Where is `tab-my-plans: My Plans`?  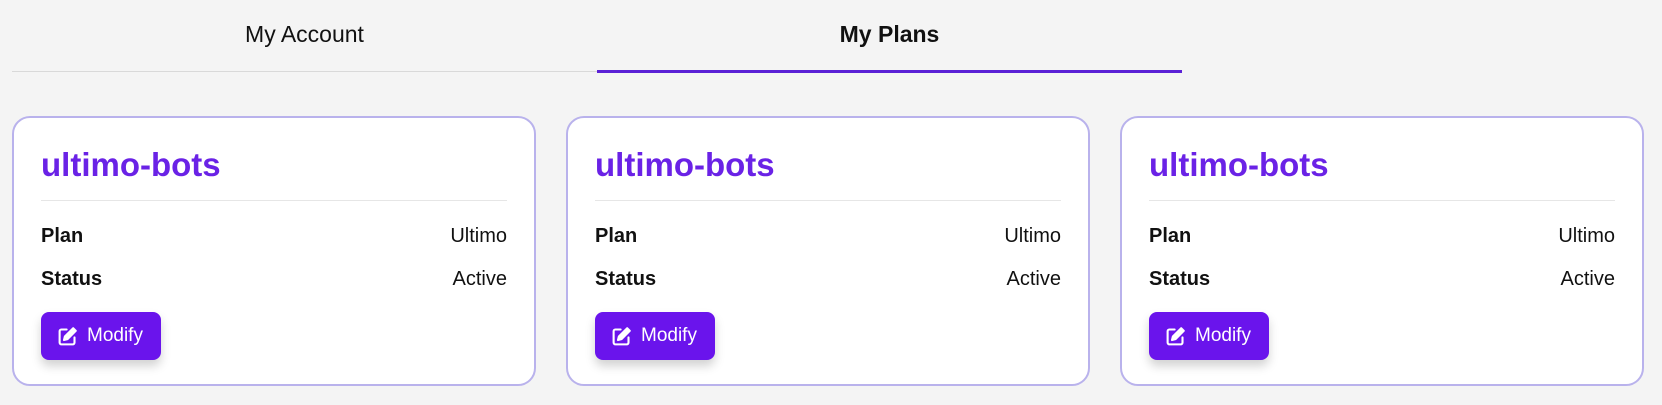 tab-my-plans: My Plans is located at coordinates (889, 36).